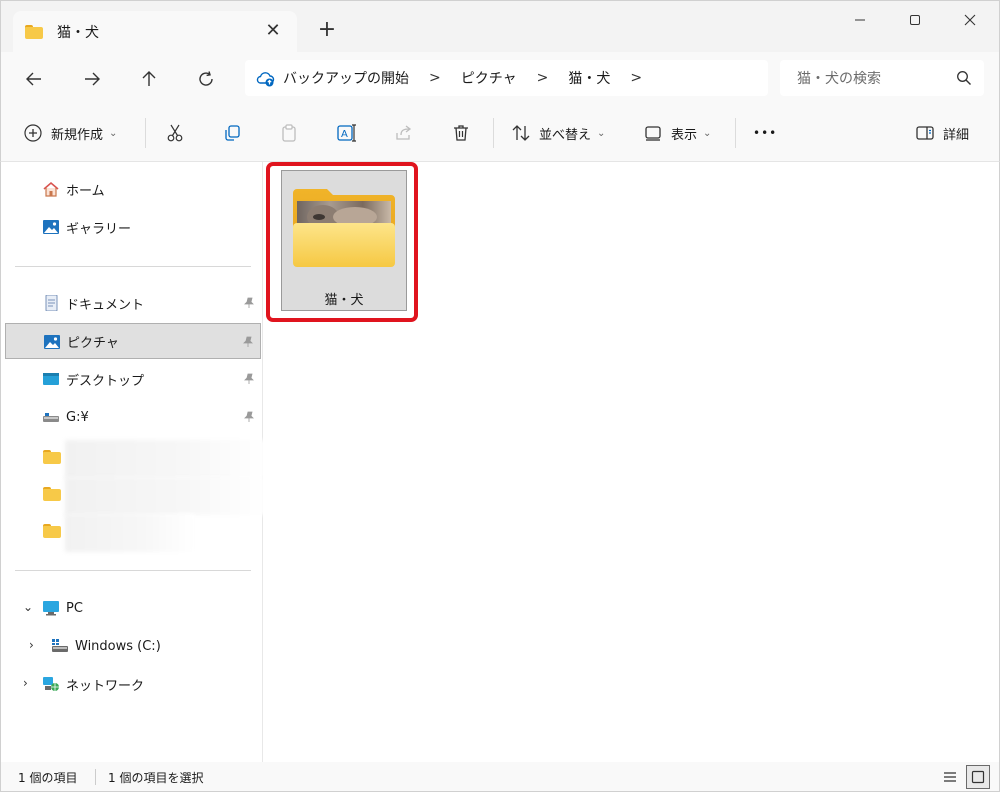  I want to click on sort-button: 並べ替え ⌄, so click(558, 133).